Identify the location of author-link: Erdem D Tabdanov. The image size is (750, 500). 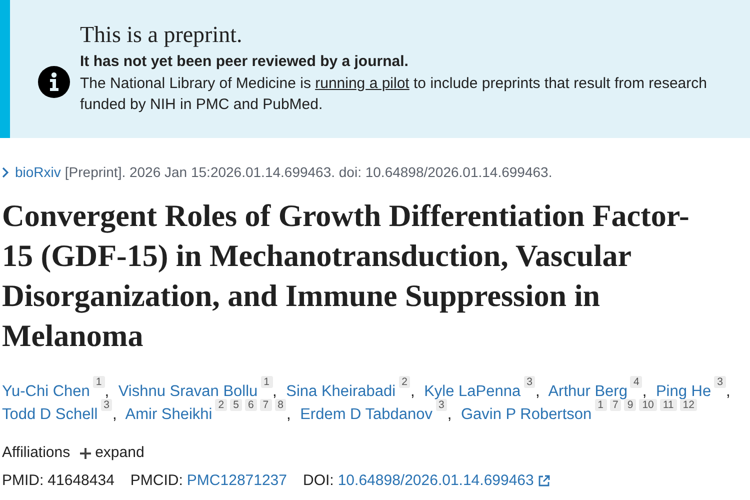
(366, 414).